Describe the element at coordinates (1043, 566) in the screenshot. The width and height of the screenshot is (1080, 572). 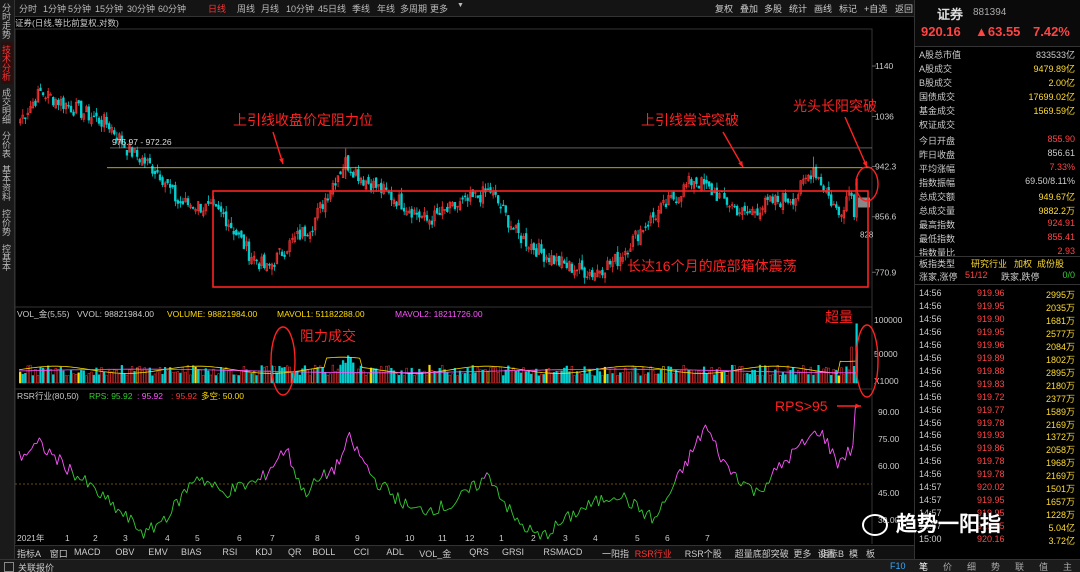
I see `quote-tab-5: 值` at that location.